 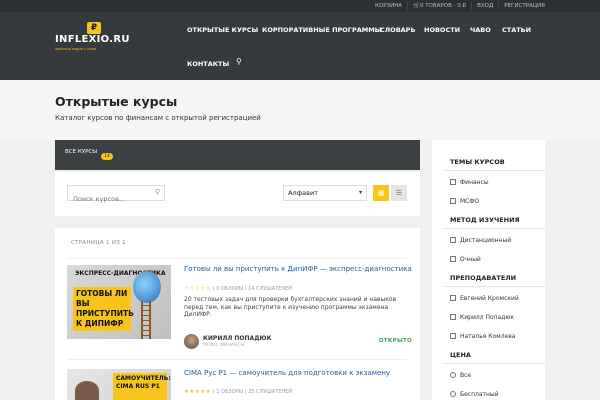 I want to click on logo-name: INFLEXIO.RU, so click(x=92, y=39).